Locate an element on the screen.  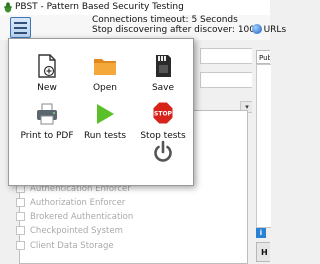
main-menu-button is located at coordinates (20, 27).